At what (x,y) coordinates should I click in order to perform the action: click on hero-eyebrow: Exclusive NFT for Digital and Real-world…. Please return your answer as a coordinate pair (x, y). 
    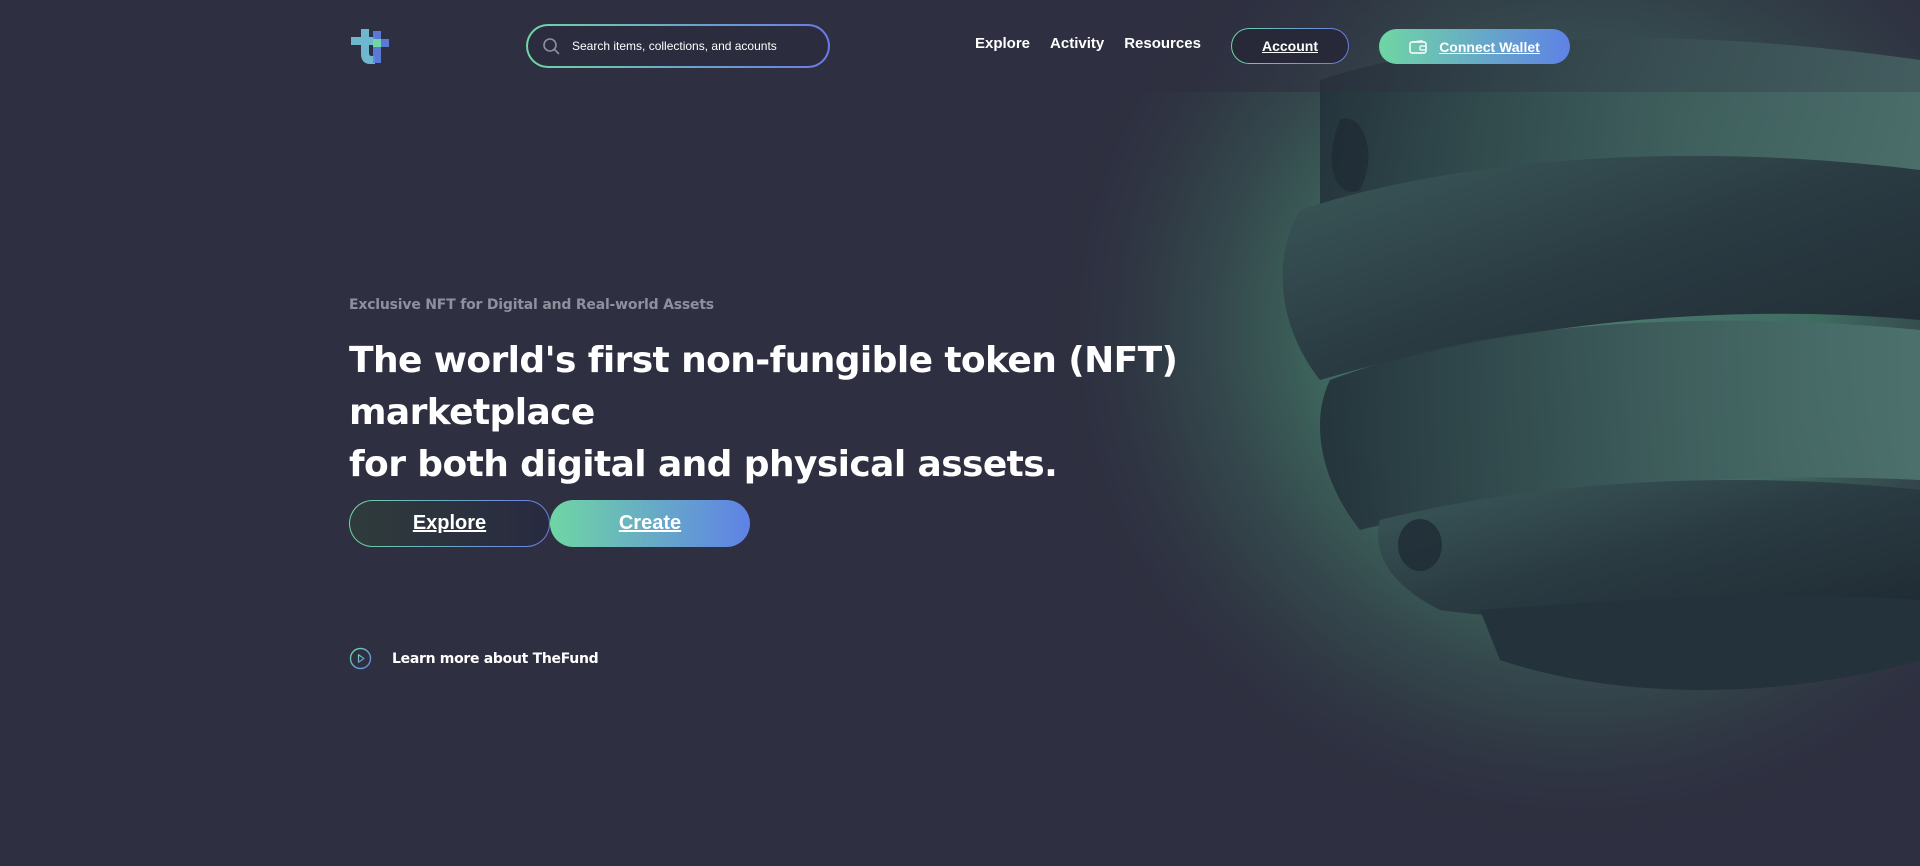
    Looking at the image, I should click on (531, 305).